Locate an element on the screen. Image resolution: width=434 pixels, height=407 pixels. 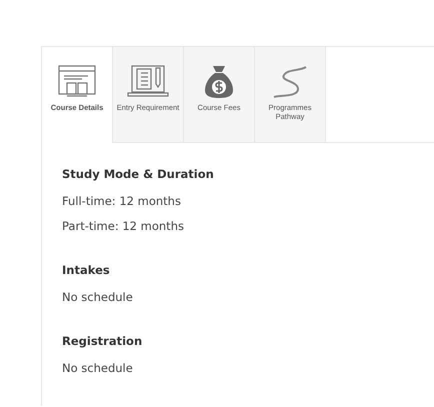
money-bag-icon is located at coordinates (219, 82).